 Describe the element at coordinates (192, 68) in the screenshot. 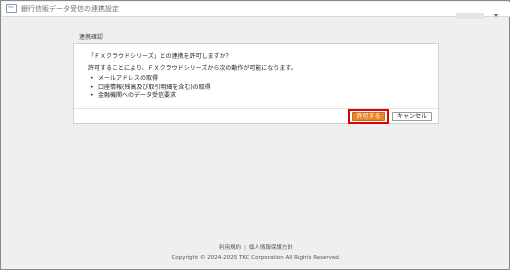

I see `authorization-intro: 許可することにより、ＦＸクラウドシリーズから次の動作が可能になります。` at that location.